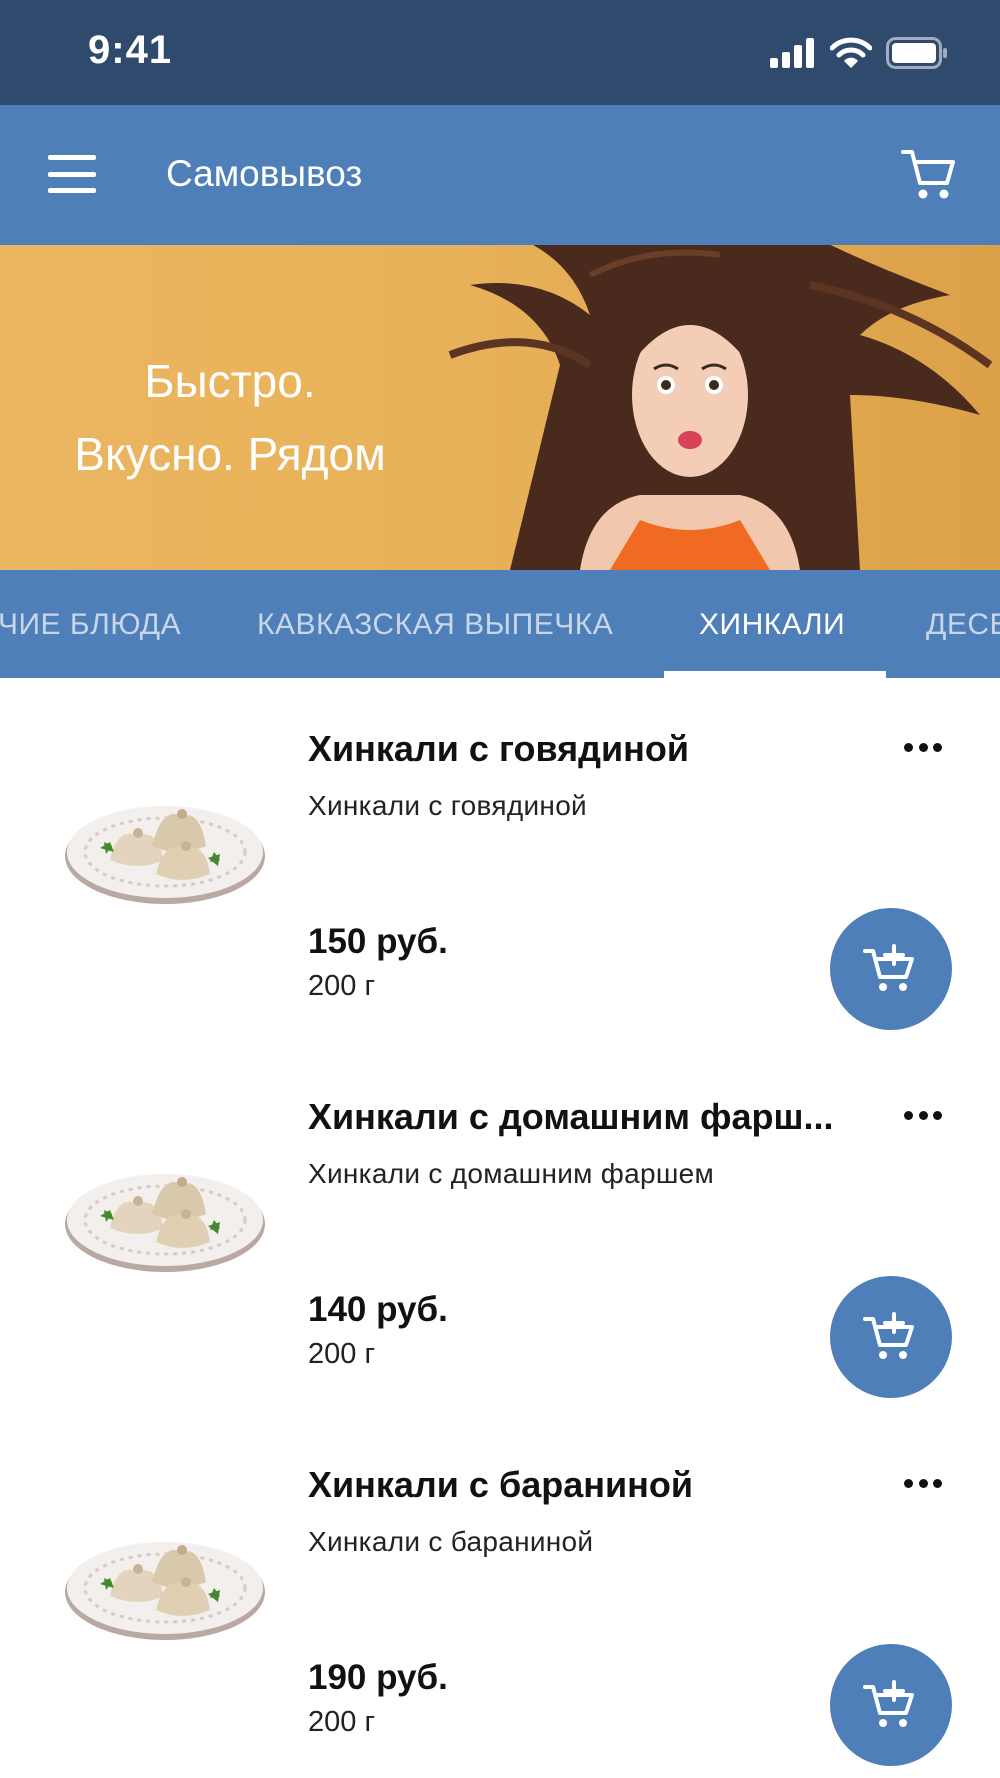 Image resolution: width=1000 pixels, height=1778 pixels. Describe the element at coordinates (851, 52) in the screenshot. I see `wifi-icon` at that location.